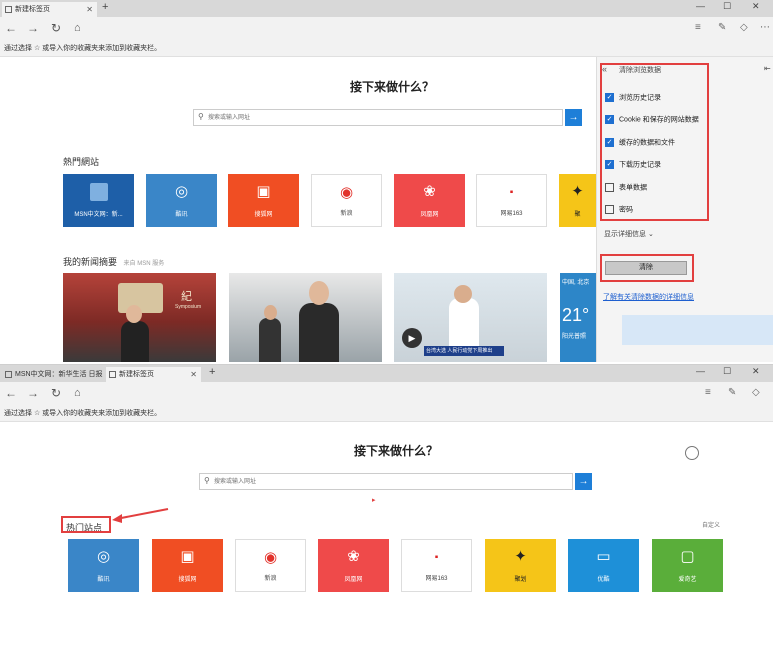  Describe the element at coordinates (520, 580) in the screenshot. I see `tile-label: 聚划` at that location.